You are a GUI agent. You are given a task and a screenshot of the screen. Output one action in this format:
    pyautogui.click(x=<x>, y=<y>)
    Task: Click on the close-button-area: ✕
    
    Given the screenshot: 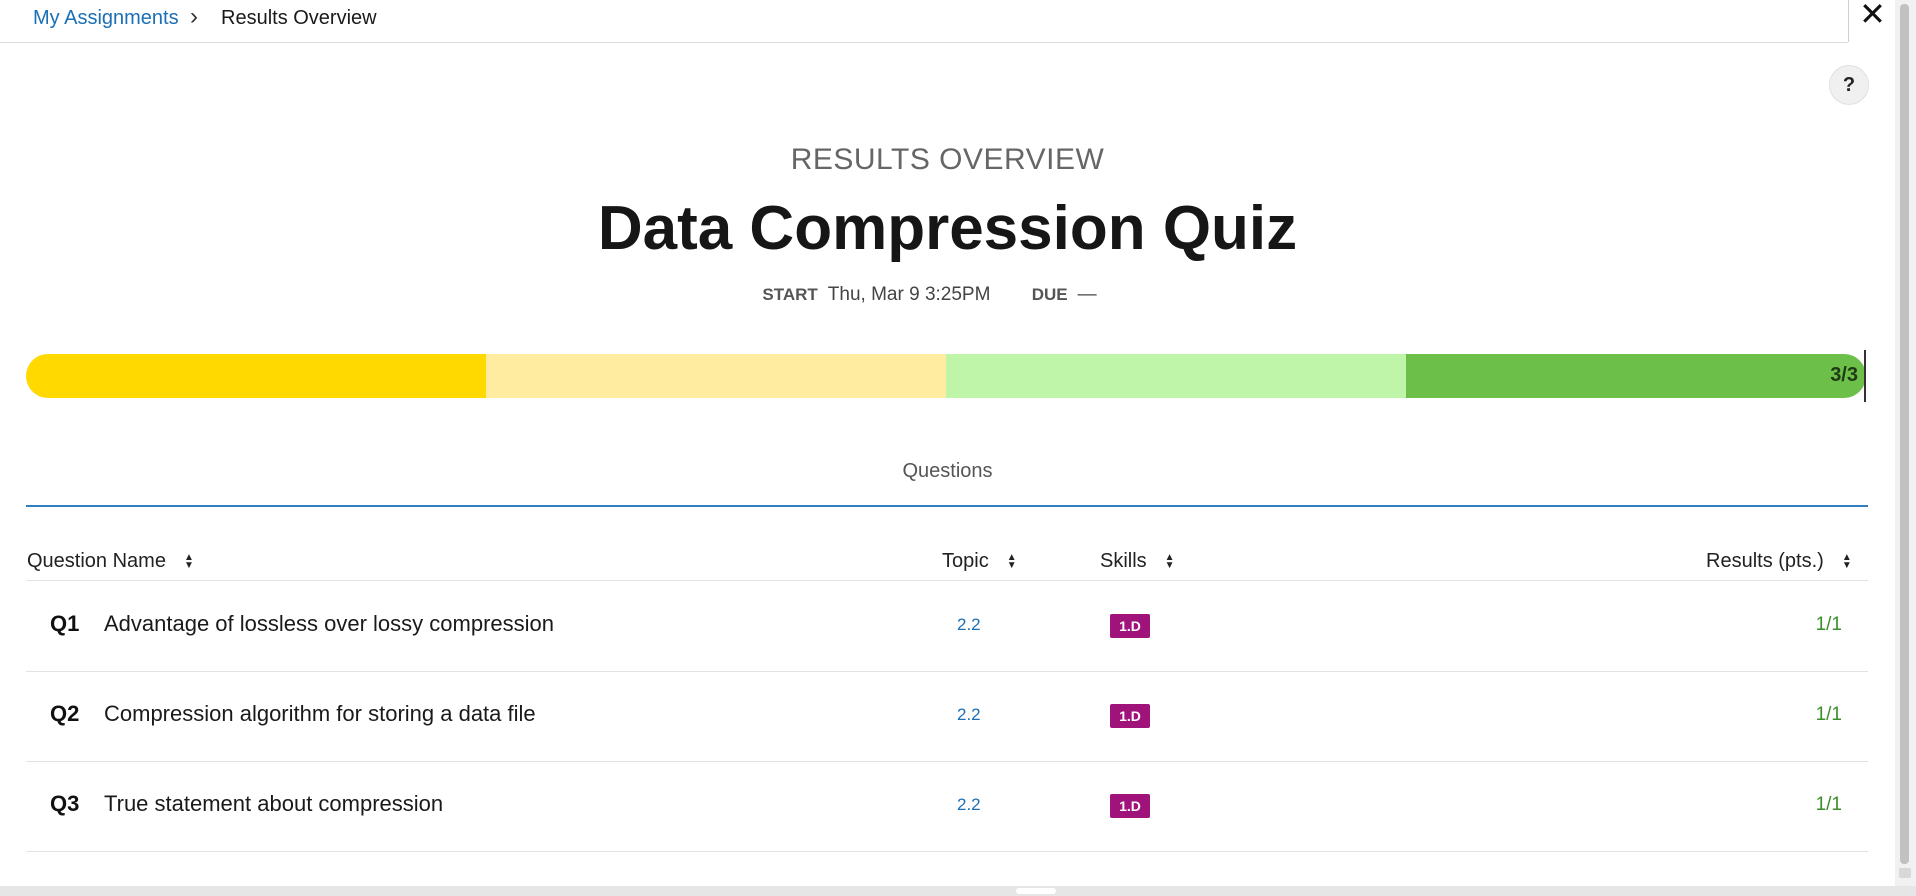 What is the action you would take?
    pyautogui.click(x=1872, y=21)
    